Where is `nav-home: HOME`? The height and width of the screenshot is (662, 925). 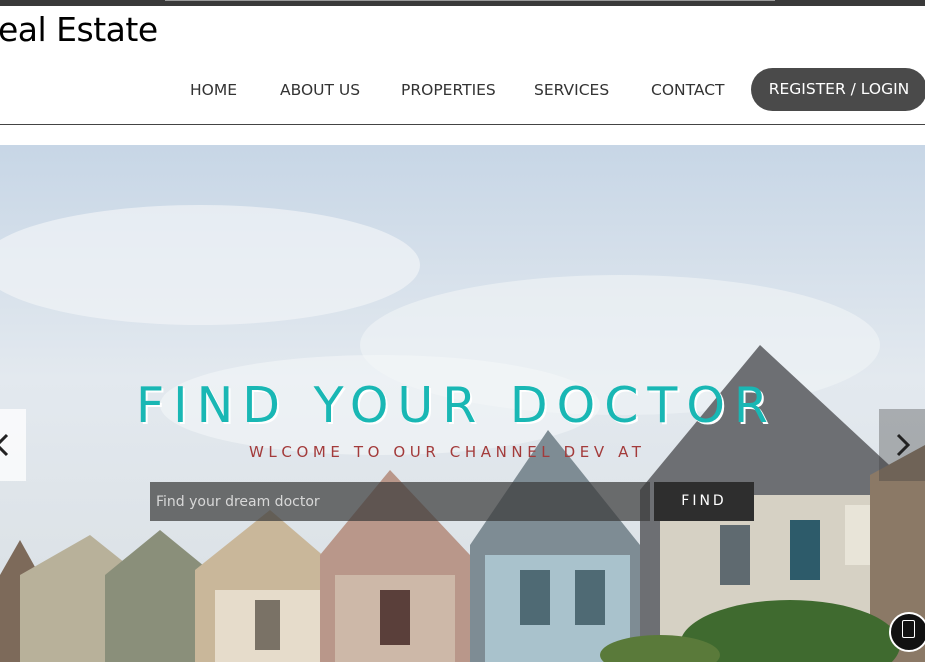
nav-home: HOME is located at coordinates (213, 90).